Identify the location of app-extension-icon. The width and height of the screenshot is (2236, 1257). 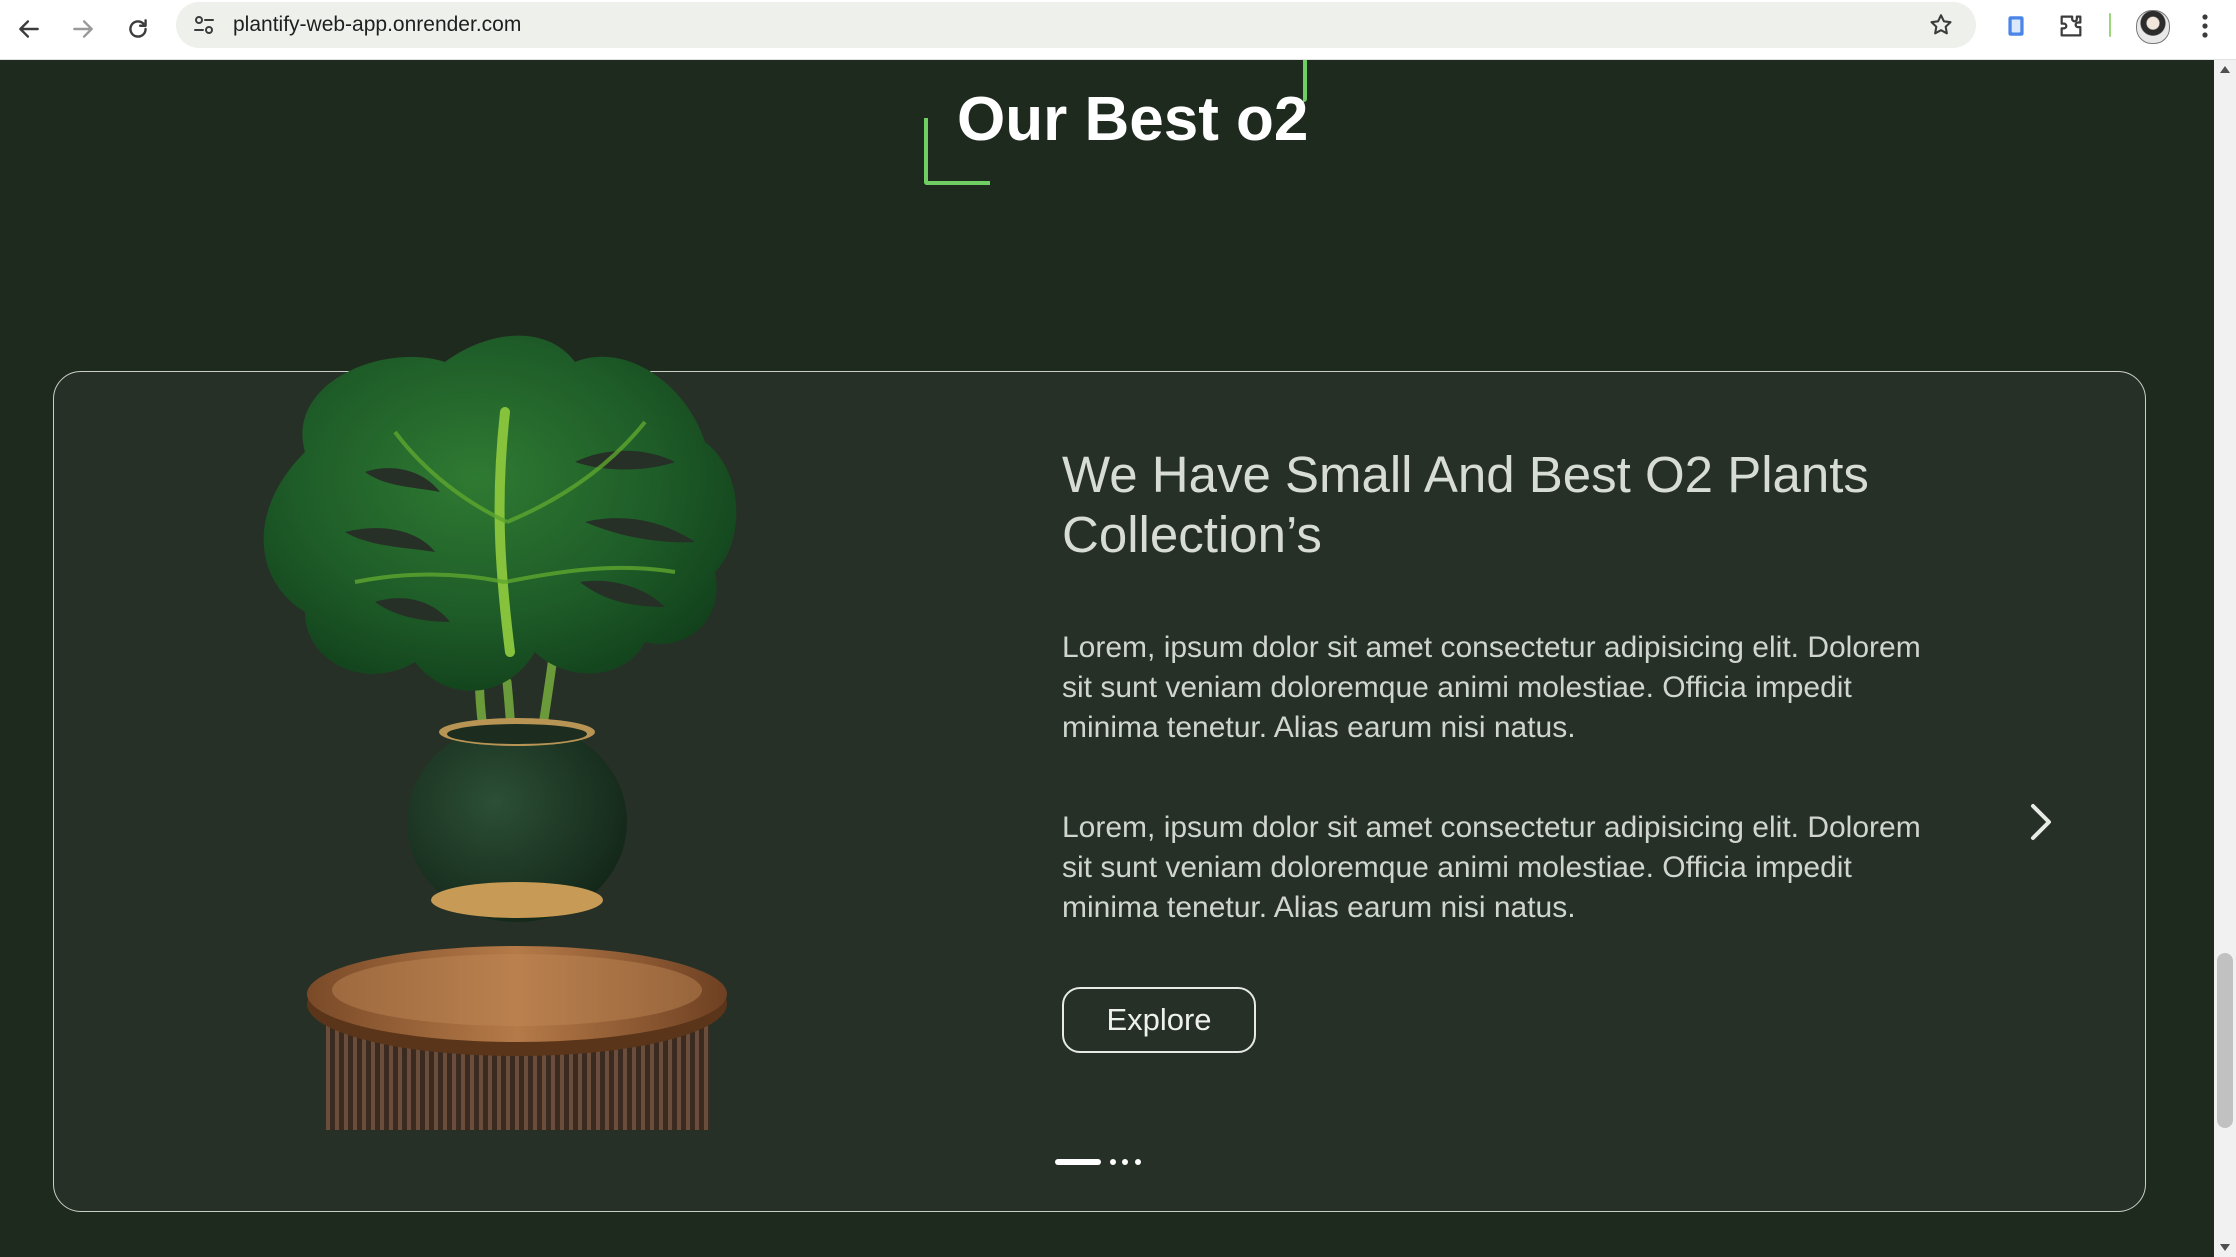
(2016, 26).